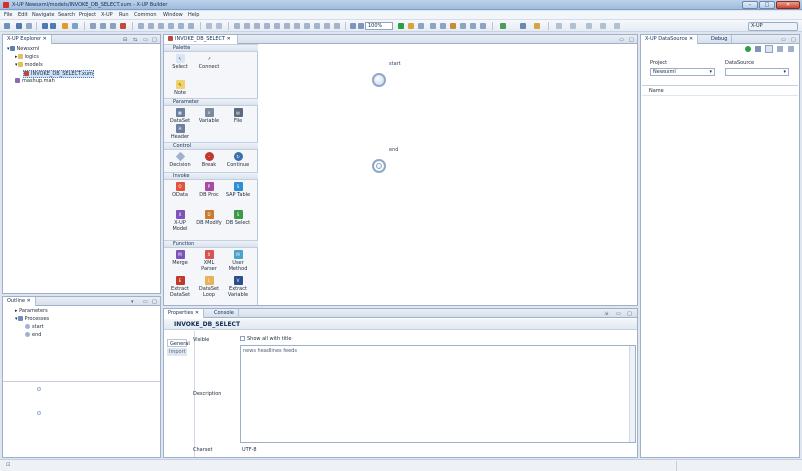 This screenshot has width=802, height=471. Describe the element at coordinates (307, 26) in the screenshot. I see `ungroup-icon` at that location.